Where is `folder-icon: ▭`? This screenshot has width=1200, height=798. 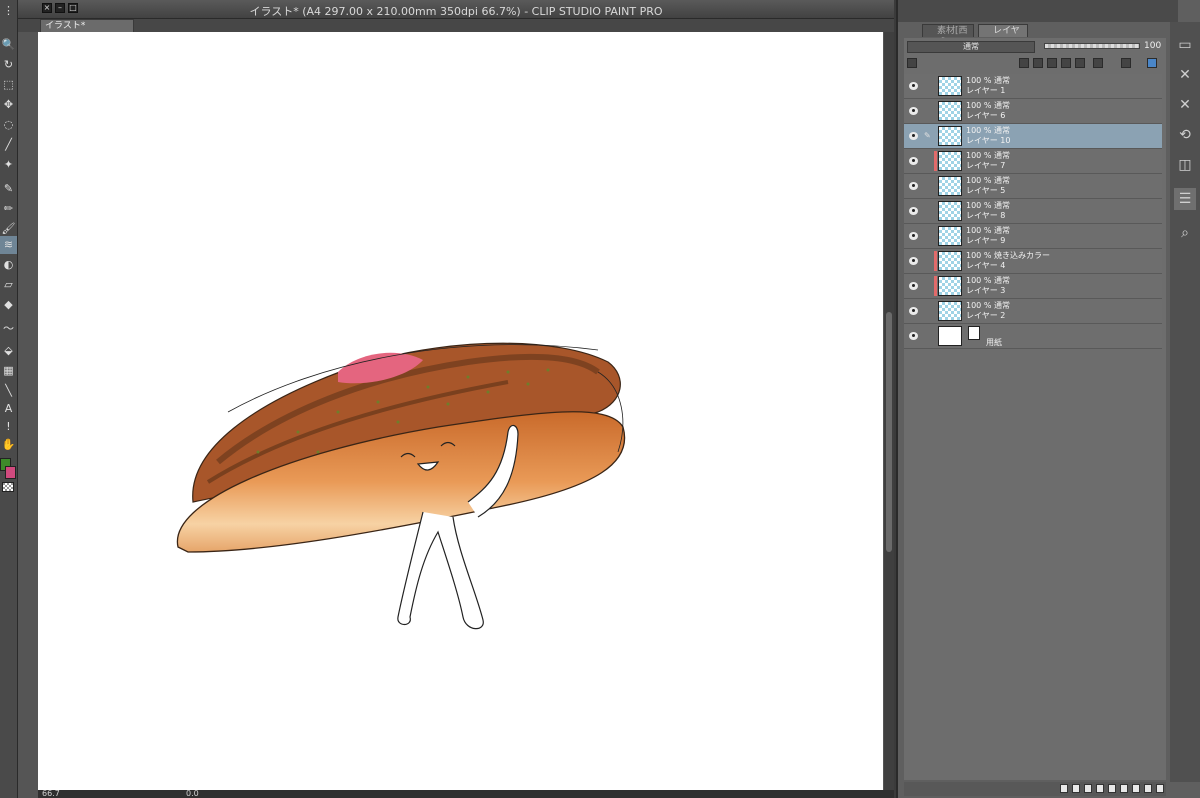 folder-icon: ▭ is located at coordinates (1185, 45).